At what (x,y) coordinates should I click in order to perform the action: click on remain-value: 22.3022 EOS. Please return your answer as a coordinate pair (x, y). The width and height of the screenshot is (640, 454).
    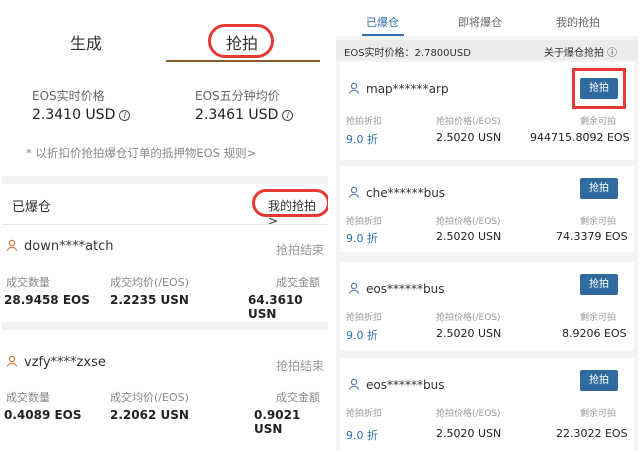
    Looking at the image, I should click on (592, 433).